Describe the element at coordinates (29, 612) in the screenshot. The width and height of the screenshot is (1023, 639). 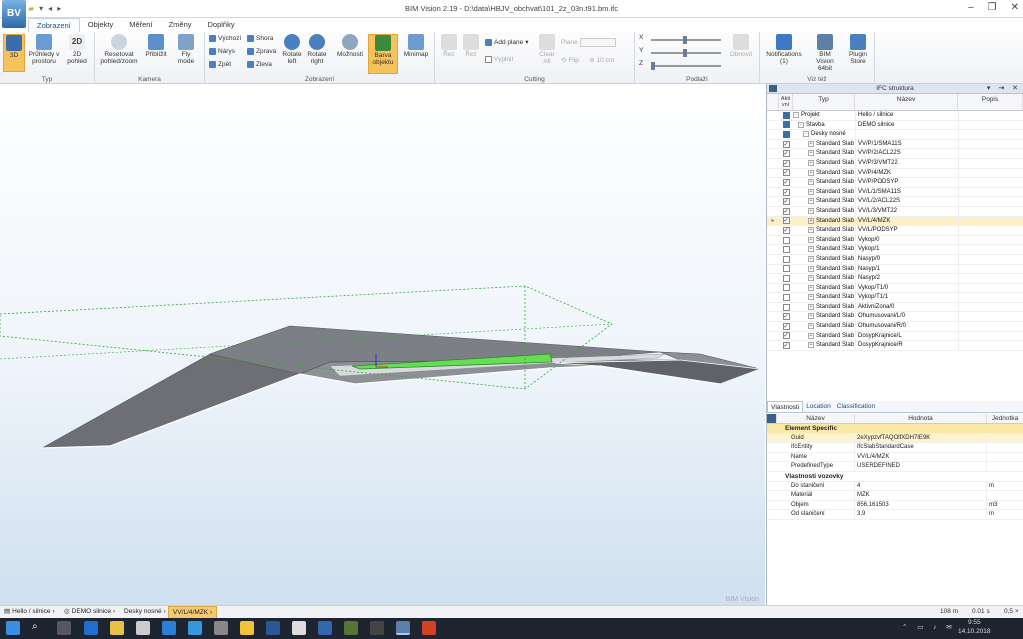
I see `breadcrumb-item: ▤ Hello / silnice ›` at that location.